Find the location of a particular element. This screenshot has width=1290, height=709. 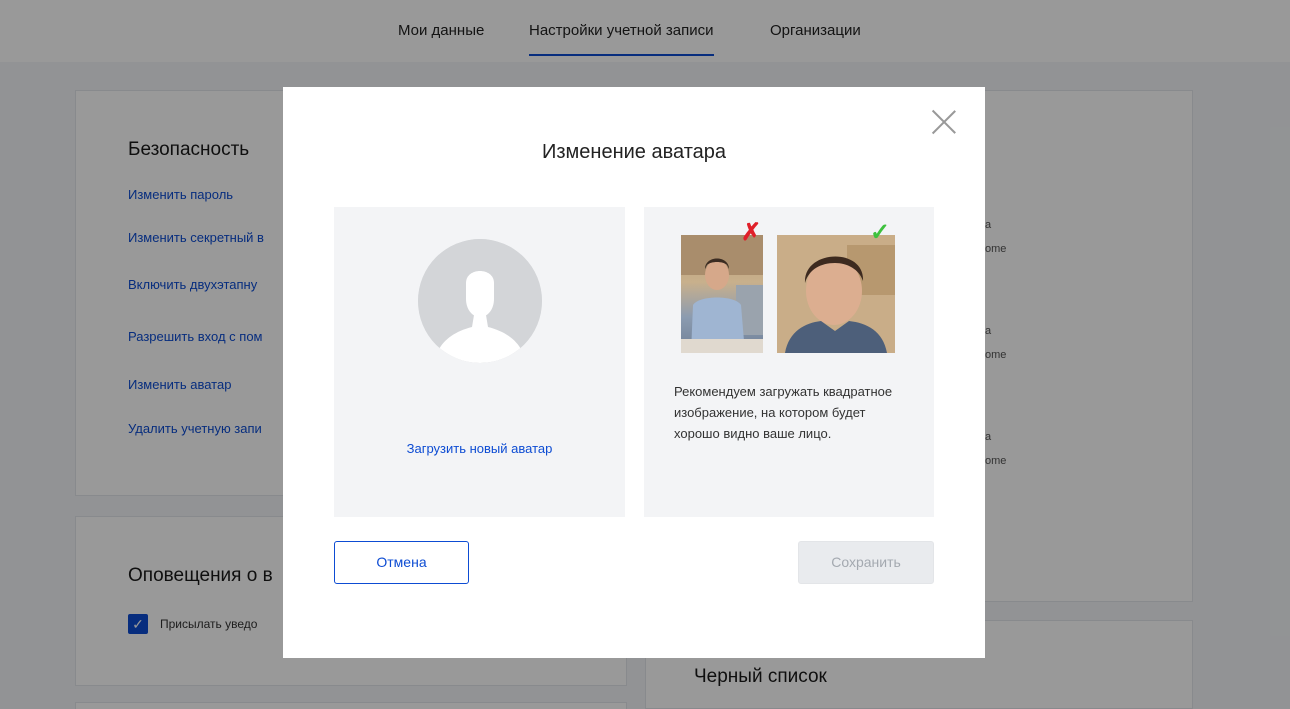

upload-avatar-link: Загрузить новый аватар is located at coordinates (479, 448).